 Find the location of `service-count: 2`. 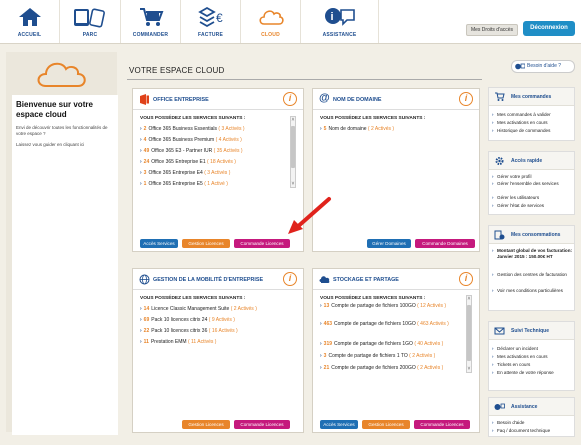

service-count: 2 is located at coordinates (145, 129).